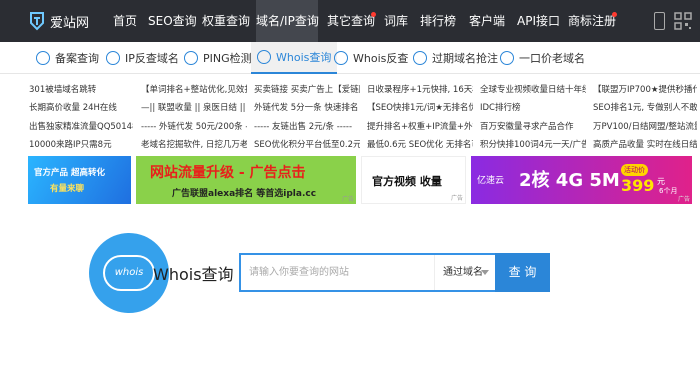 This screenshot has height=378, width=700. I want to click on ad-link: 积分快排100词4元一天/广告专供, so click(533, 144).